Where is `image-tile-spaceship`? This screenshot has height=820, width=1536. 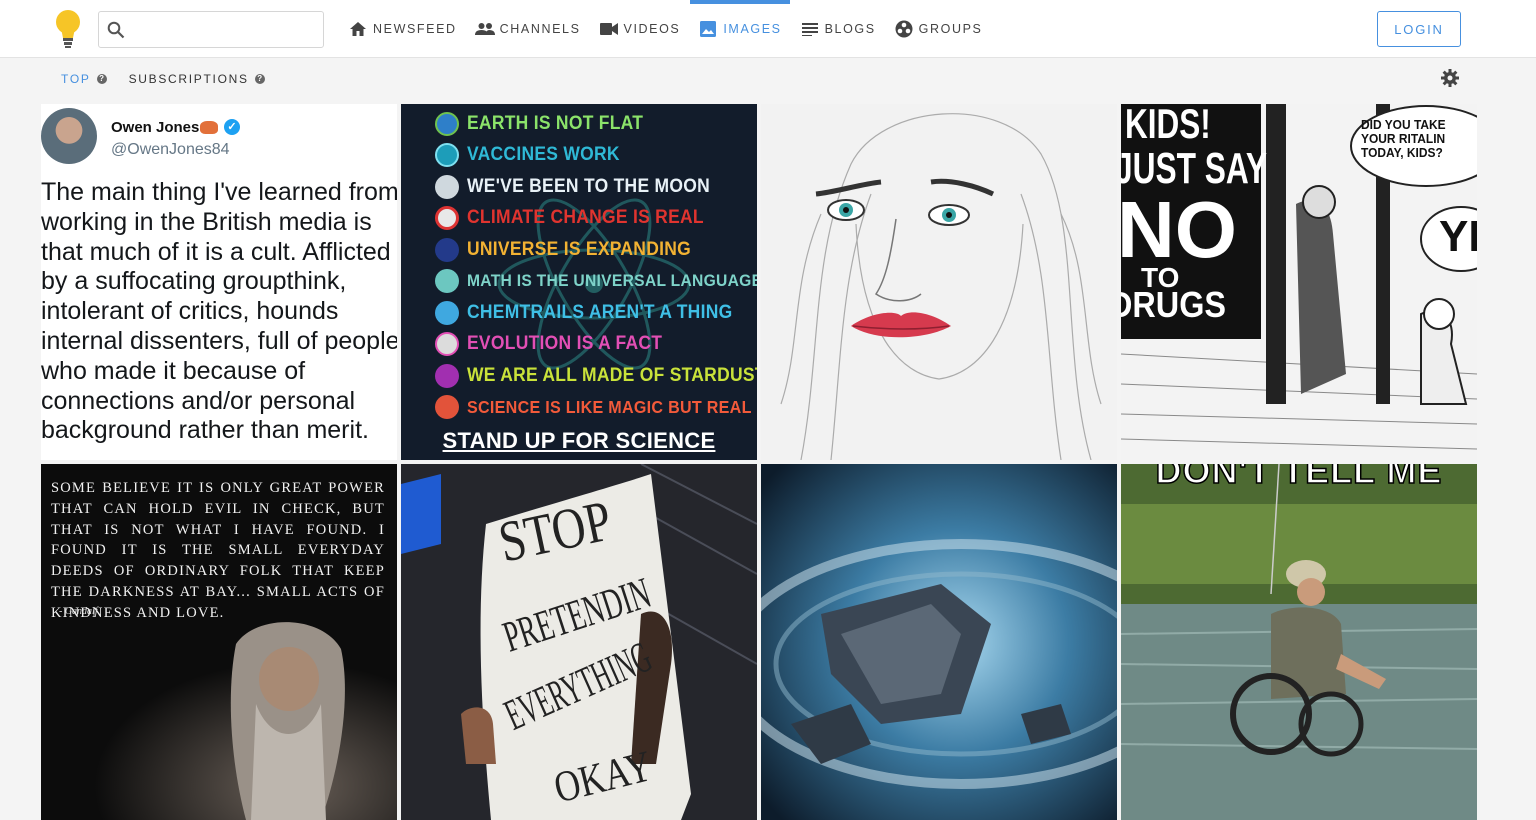
image-tile-spaceship is located at coordinates (939, 642).